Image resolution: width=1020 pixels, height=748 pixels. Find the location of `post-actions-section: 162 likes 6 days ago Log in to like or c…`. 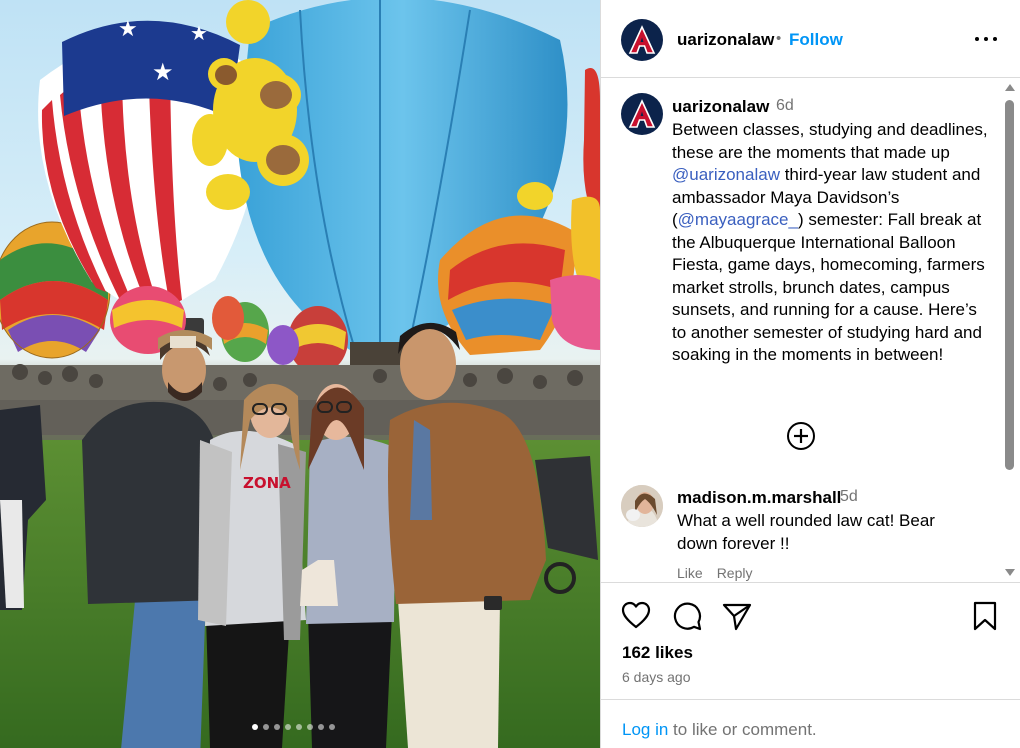

post-actions-section: 162 likes 6 days ago Log in to like or c… is located at coordinates (810, 665).